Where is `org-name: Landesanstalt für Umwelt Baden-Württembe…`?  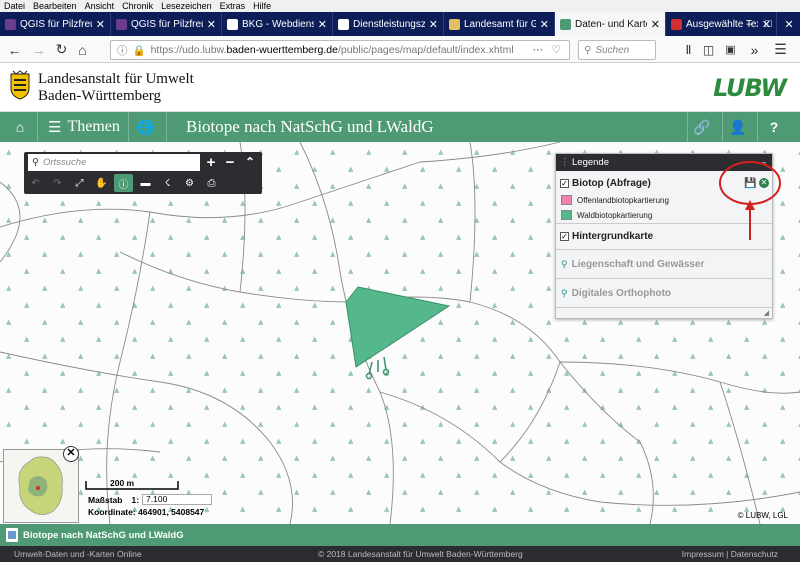 org-name: Landesanstalt für Umwelt Baden-Württembe… is located at coordinates (116, 88).